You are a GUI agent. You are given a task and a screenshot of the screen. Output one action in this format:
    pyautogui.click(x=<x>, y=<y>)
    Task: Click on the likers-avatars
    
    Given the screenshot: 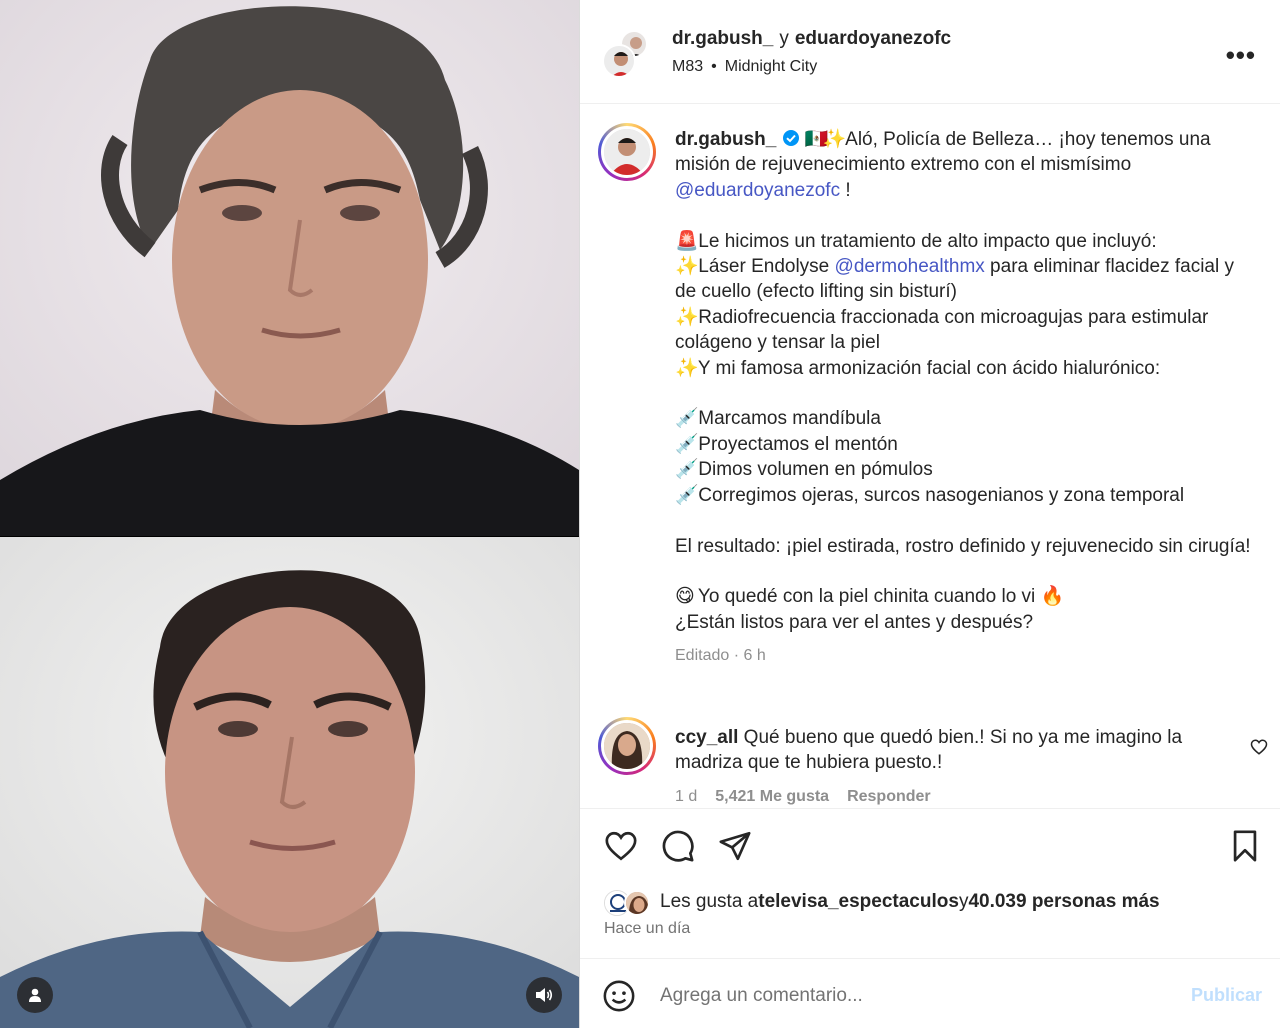 What is the action you would take?
    pyautogui.click(x=630, y=902)
    